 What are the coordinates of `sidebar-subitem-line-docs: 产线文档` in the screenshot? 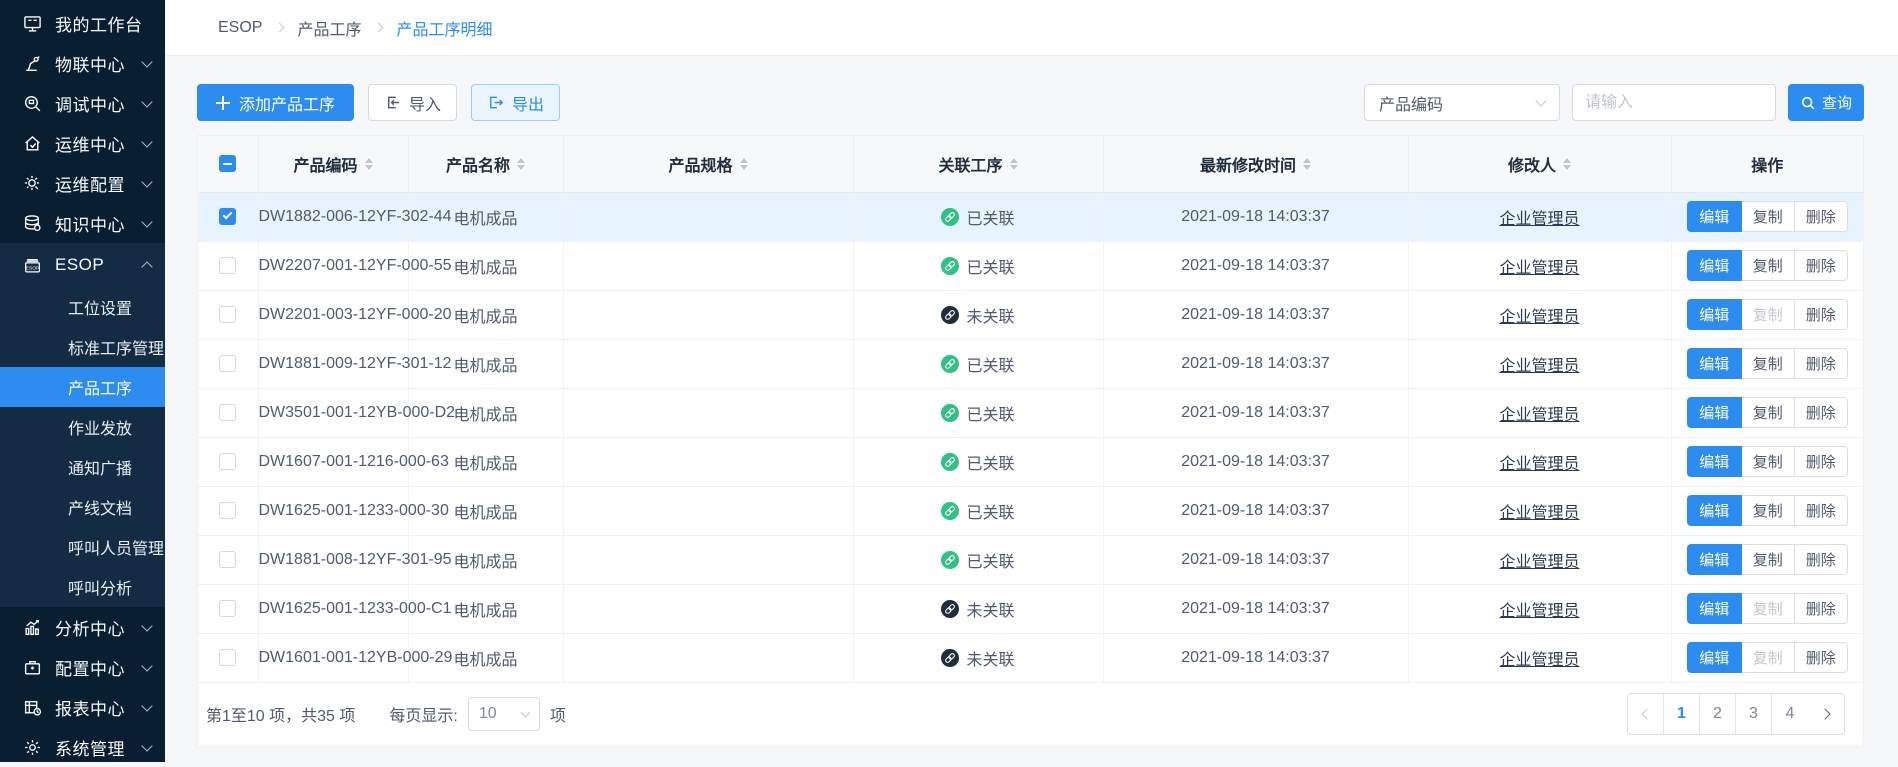 It's located at (82, 507).